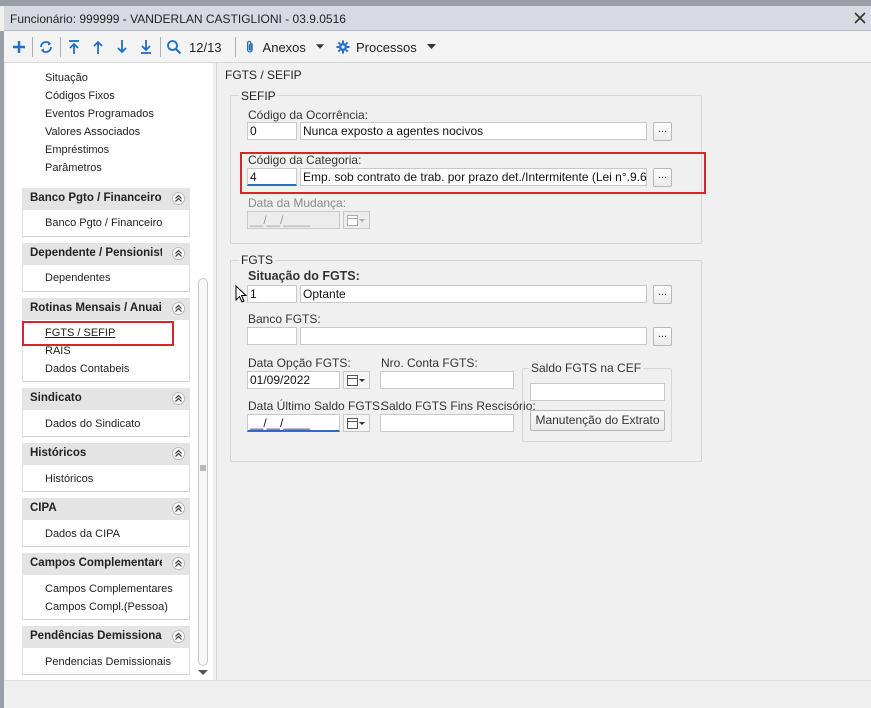 The width and height of the screenshot is (871, 708). What do you see at coordinates (458, 406) in the screenshot?
I see `saldo-rescisorio-label: Saldo FGTS Fins Rescisório:` at bounding box center [458, 406].